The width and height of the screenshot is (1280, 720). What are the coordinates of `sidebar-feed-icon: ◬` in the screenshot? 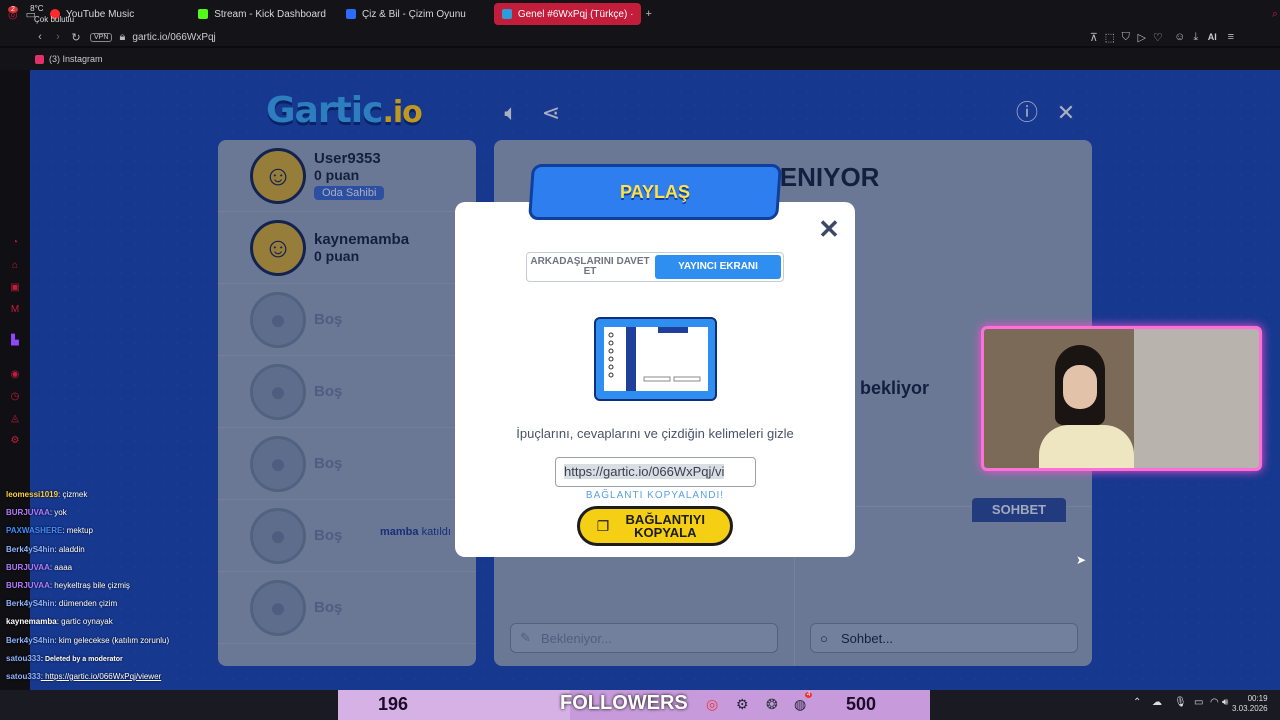 It's located at (15, 419).